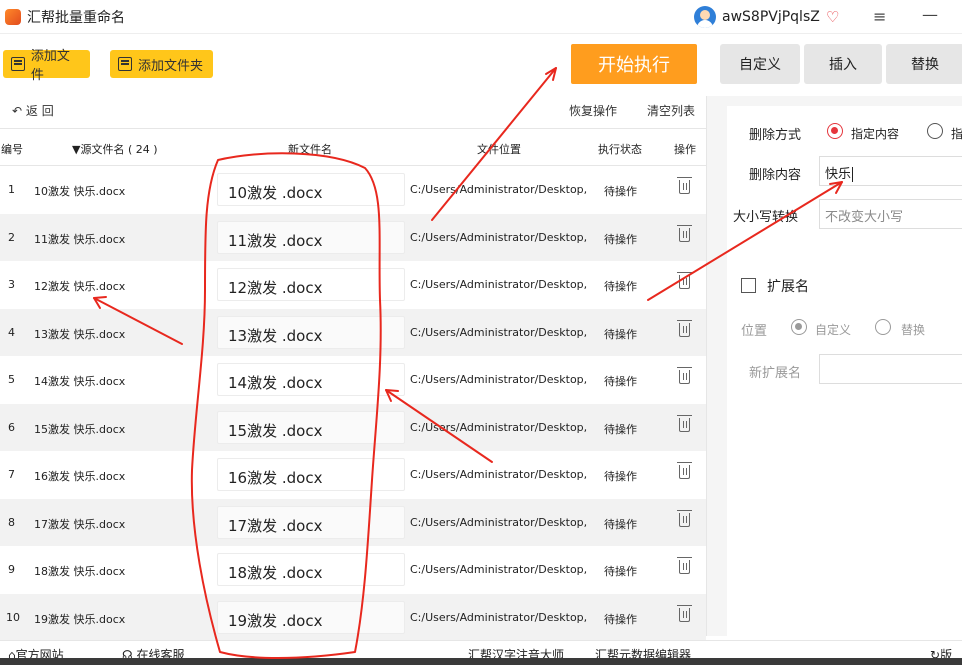 The height and width of the screenshot is (665, 962). Describe the element at coordinates (311, 522) in the screenshot. I see `row-new-name: 17激发 .docx` at that location.